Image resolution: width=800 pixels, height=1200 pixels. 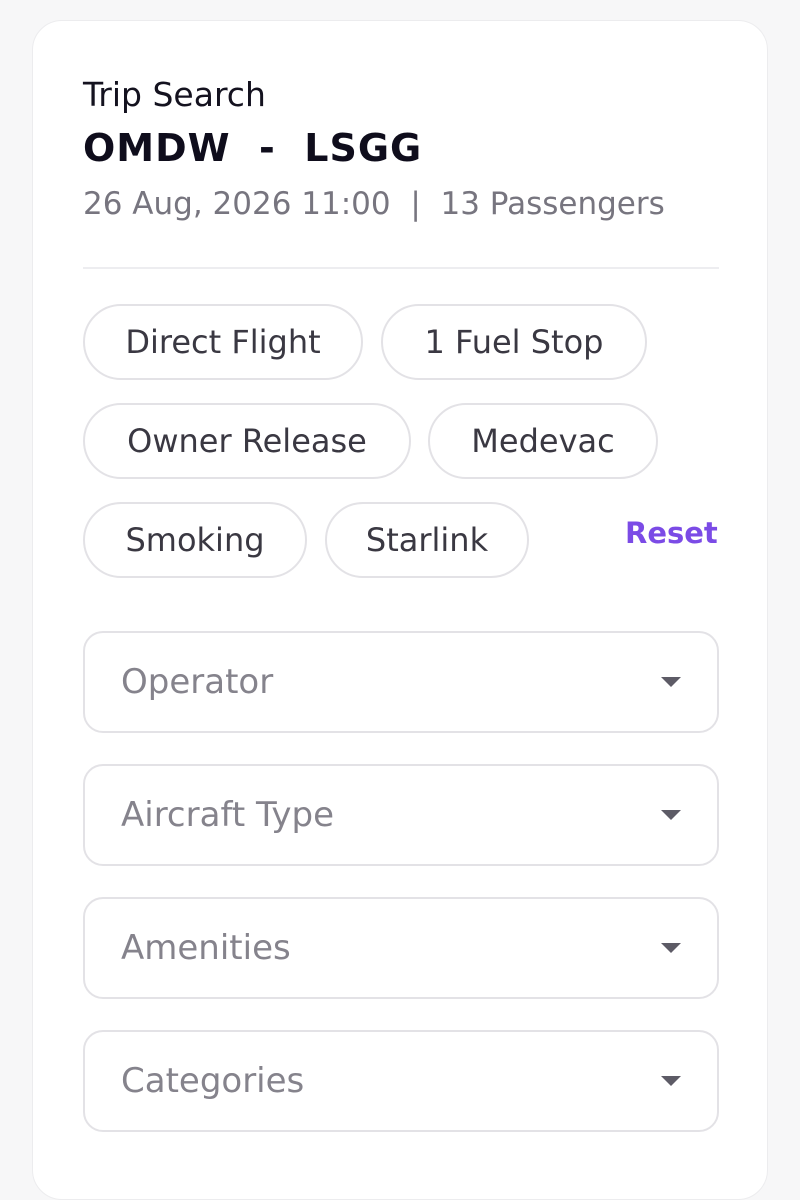 What do you see at coordinates (213, 1081) in the screenshot?
I see `categories-dropdown-label: Categories` at bounding box center [213, 1081].